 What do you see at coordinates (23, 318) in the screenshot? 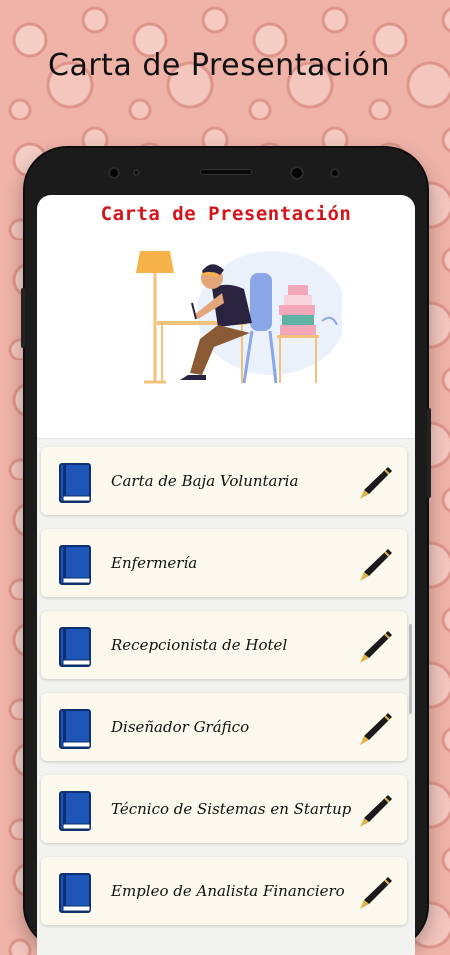
I see `phone-side-button` at bounding box center [23, 318].